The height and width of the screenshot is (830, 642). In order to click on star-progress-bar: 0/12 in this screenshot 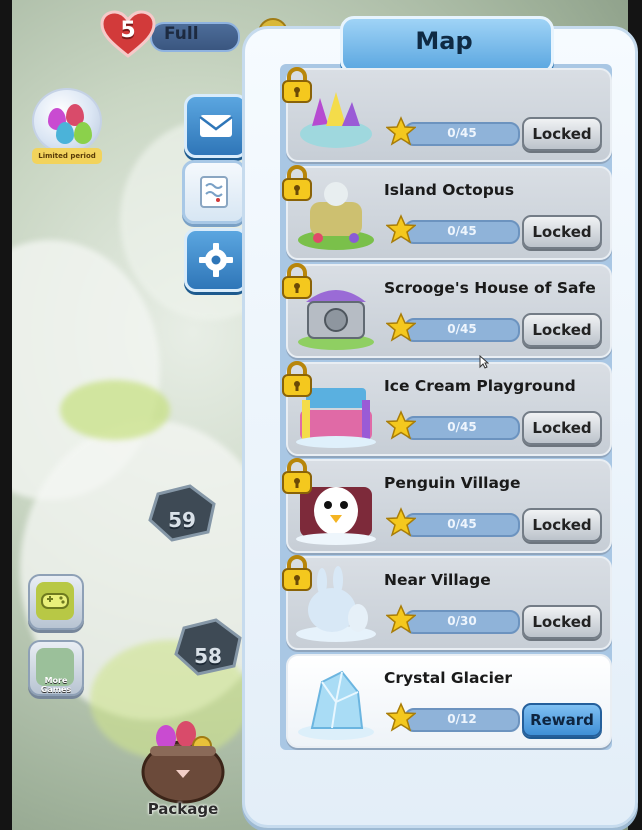, I will do `click(462, 720)`.